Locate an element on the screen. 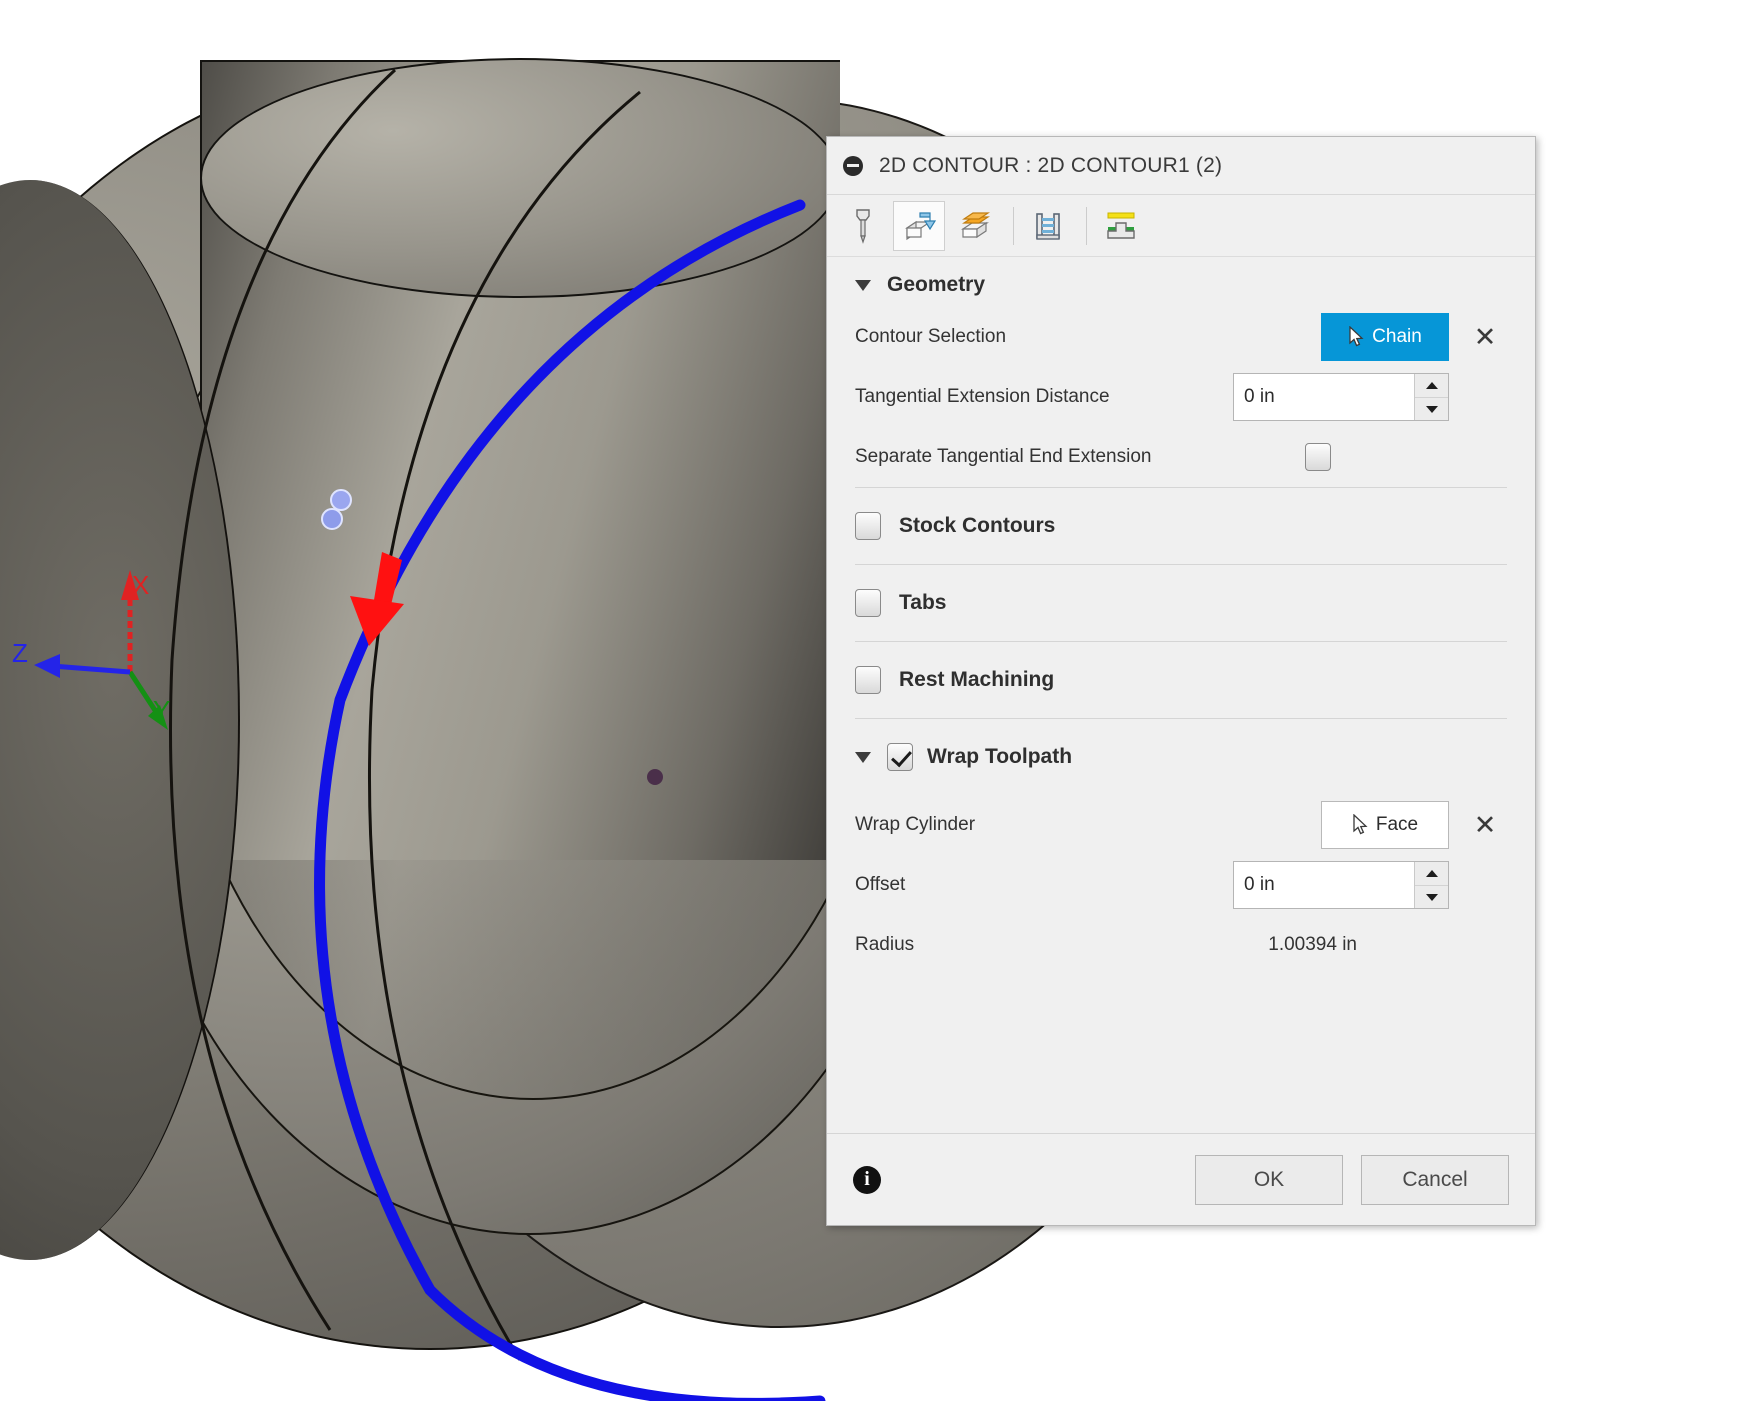 This screenshot has width=1739, height=1401. radius-label: Radius is located at coordinates (885, 944).